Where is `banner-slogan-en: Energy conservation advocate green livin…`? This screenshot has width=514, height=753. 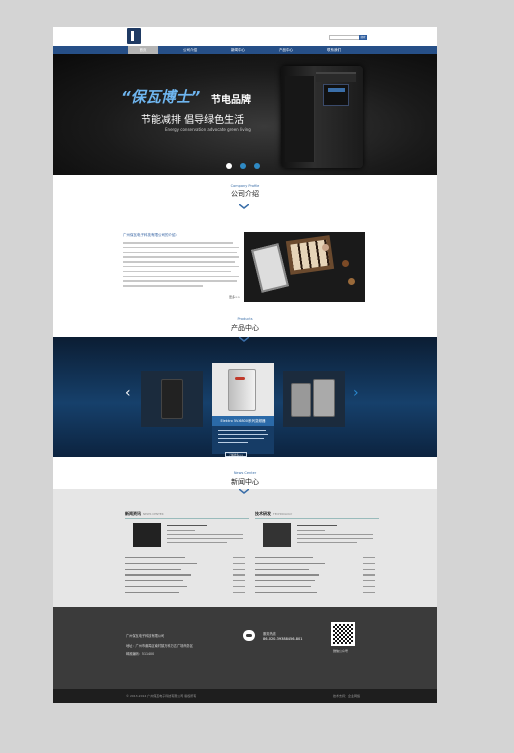
banner-slogan-en: Energy conservation advocate green livin… is located at coordinates (208, 129).